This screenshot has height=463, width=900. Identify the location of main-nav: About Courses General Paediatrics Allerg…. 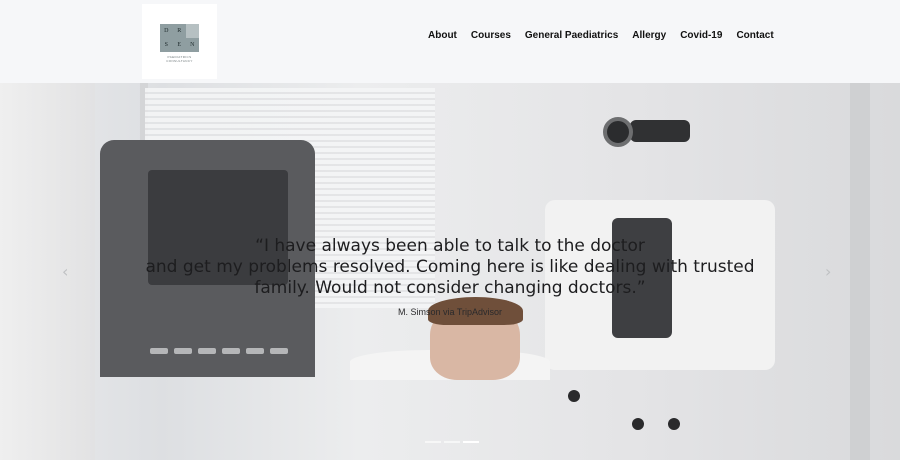
(601, 35).